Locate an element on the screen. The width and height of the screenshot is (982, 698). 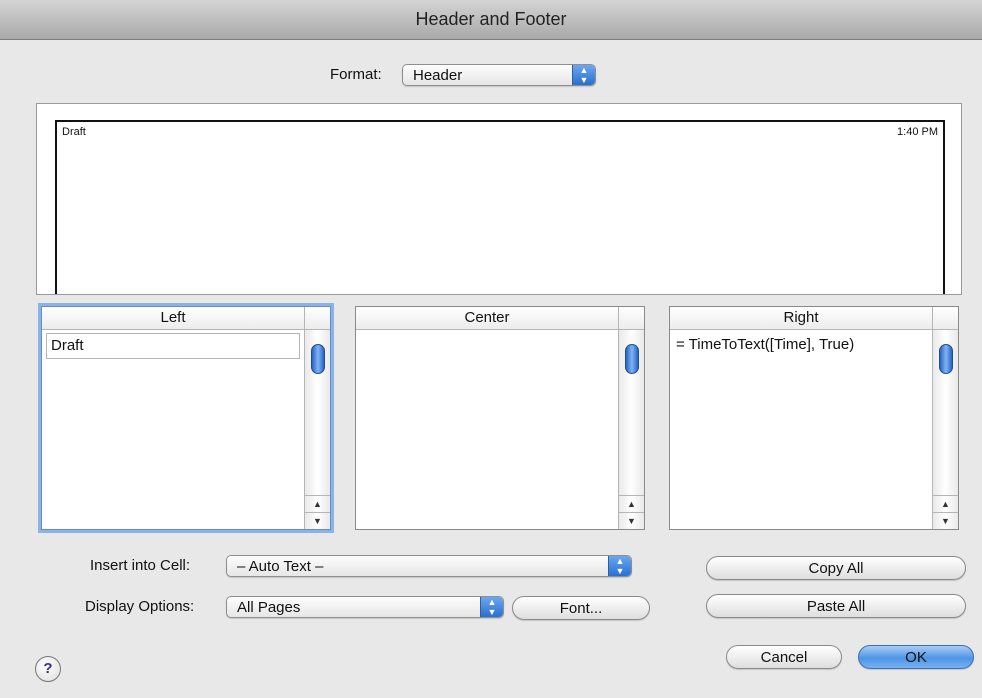
preview-left-text: Draft is located at coordinates (74, 132).